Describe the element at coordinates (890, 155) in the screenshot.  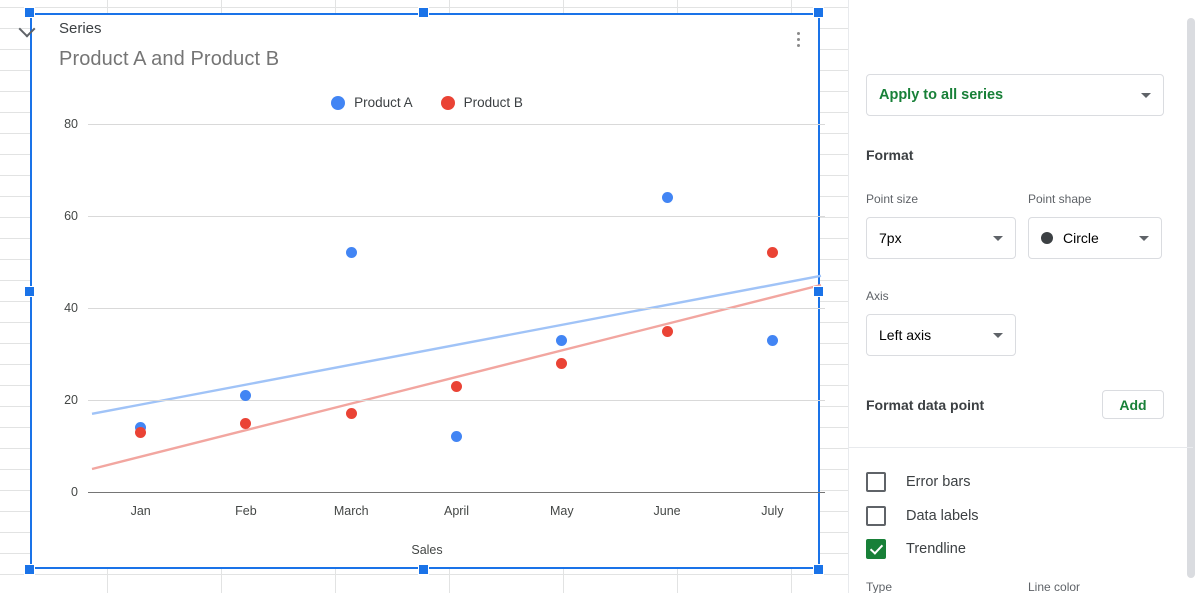
I see `format-heading: Format` at that location.